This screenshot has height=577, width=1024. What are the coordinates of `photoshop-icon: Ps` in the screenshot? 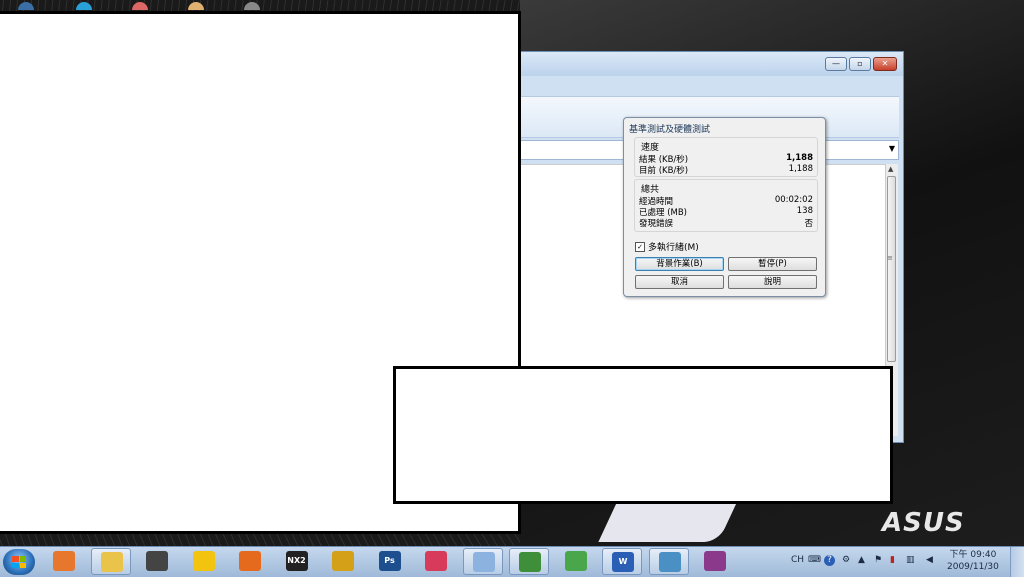 It's located at (389, 561).